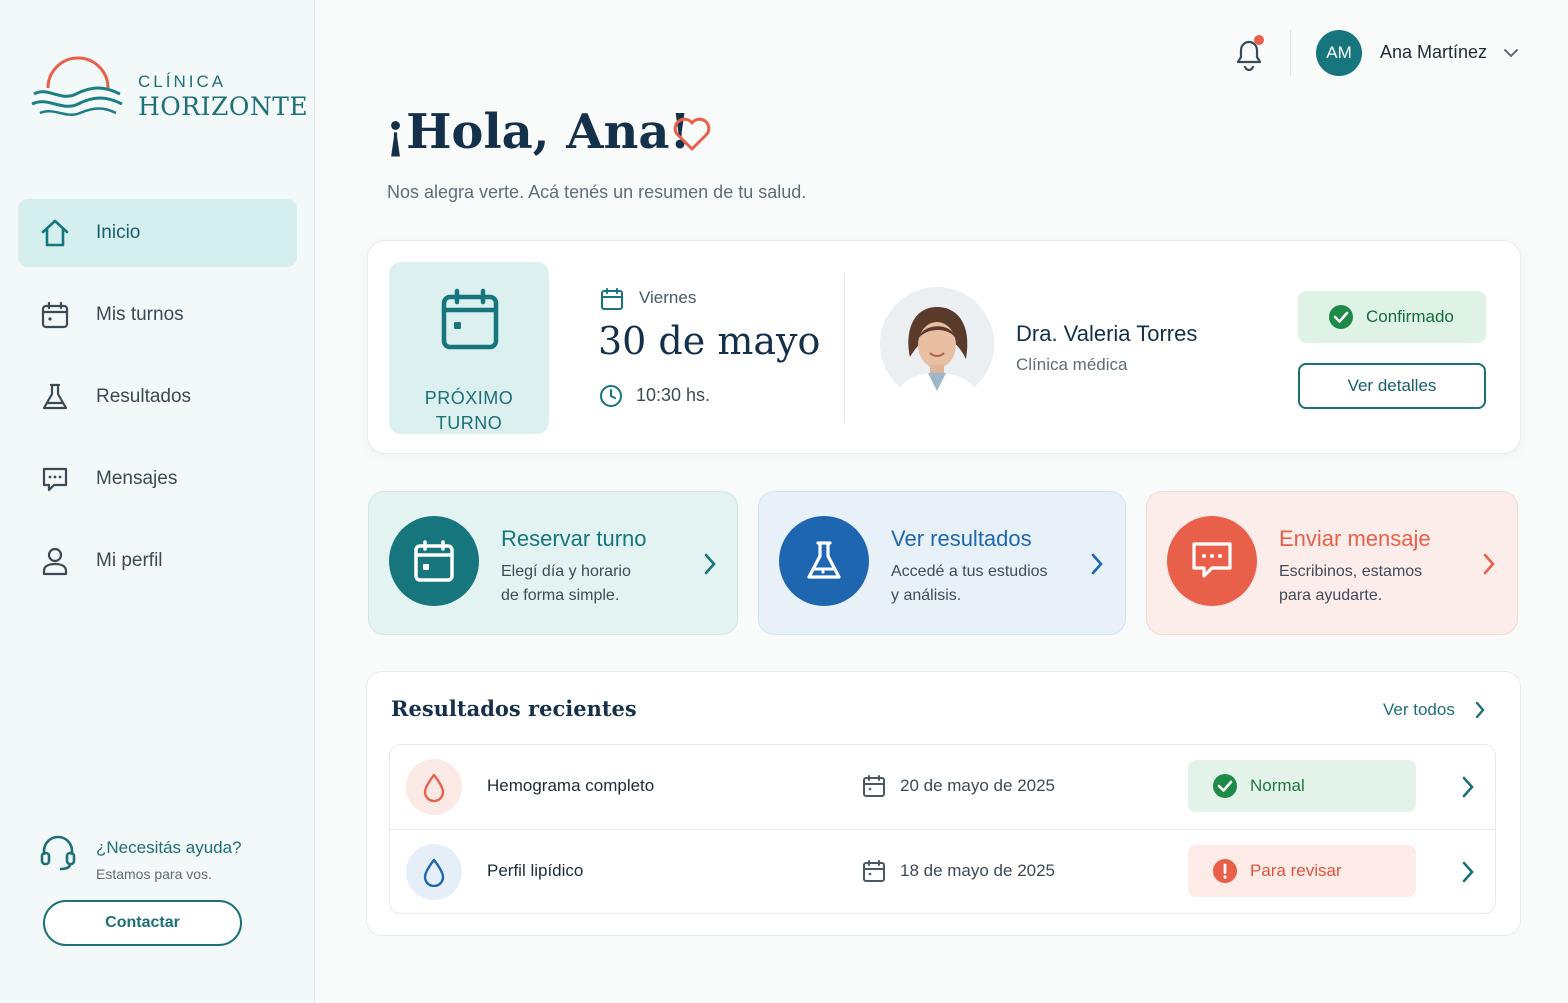  I want to click on page-title: ¡Hola, Ana!, so click(538, 132).